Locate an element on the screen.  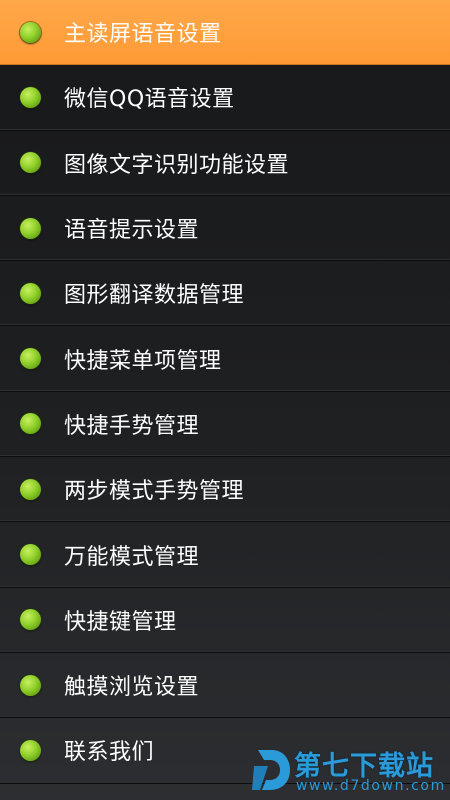
menu-item-label: 图形翻译数据管理 is located at coordinates (154, 296).